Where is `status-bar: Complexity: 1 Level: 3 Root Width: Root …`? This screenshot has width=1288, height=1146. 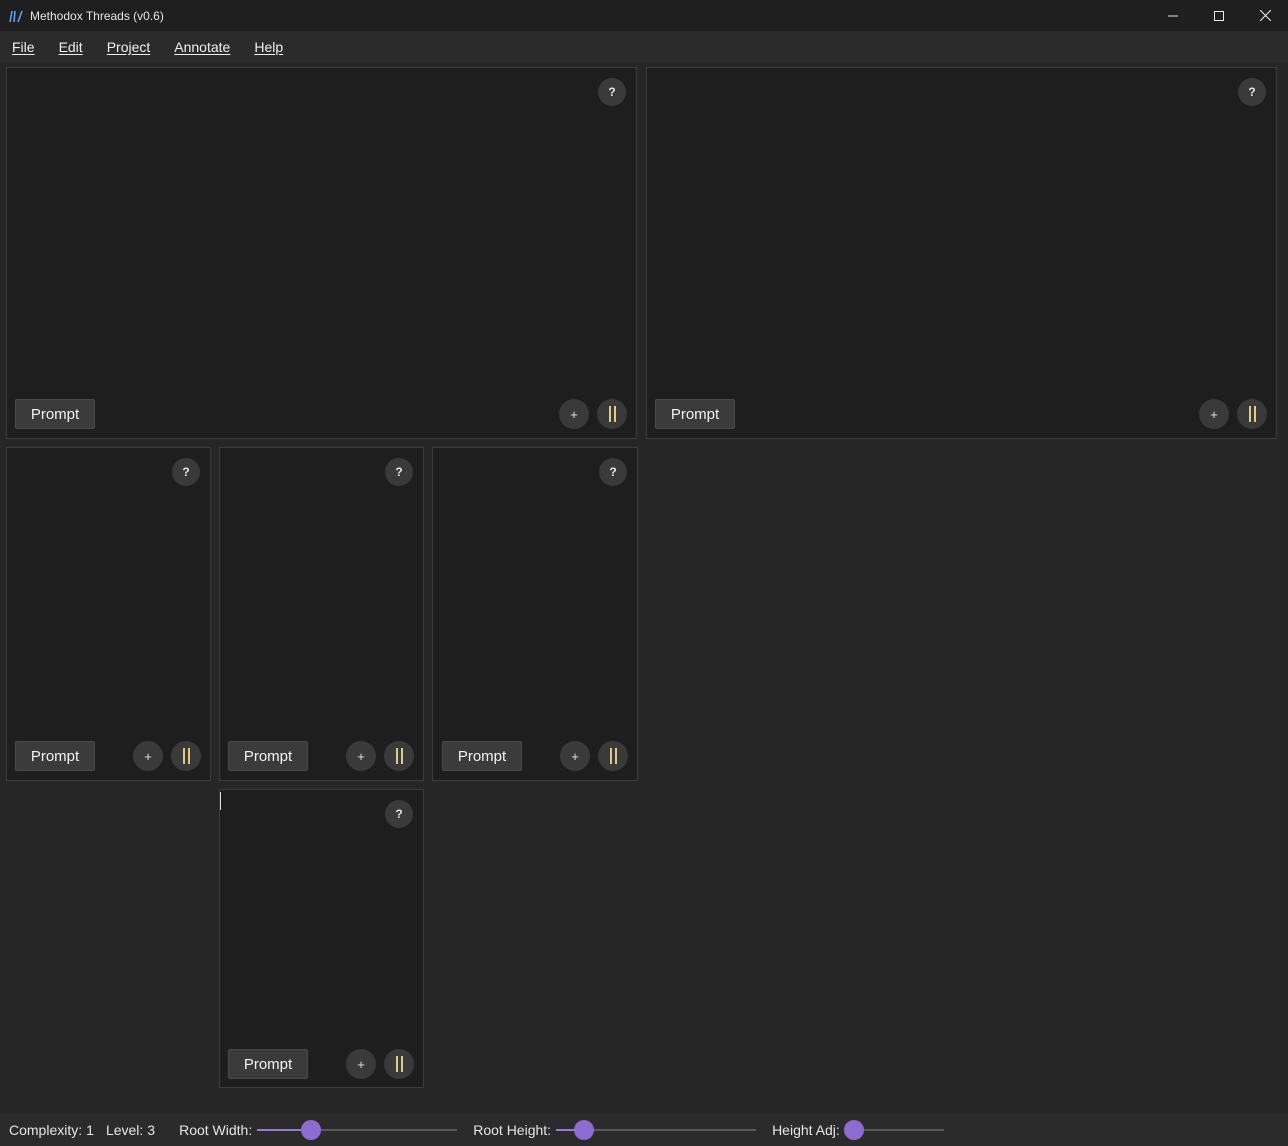
status-bar: Complexity: 1 Level: 3 Root Width: Root … is located at coordinates (644, 1129).